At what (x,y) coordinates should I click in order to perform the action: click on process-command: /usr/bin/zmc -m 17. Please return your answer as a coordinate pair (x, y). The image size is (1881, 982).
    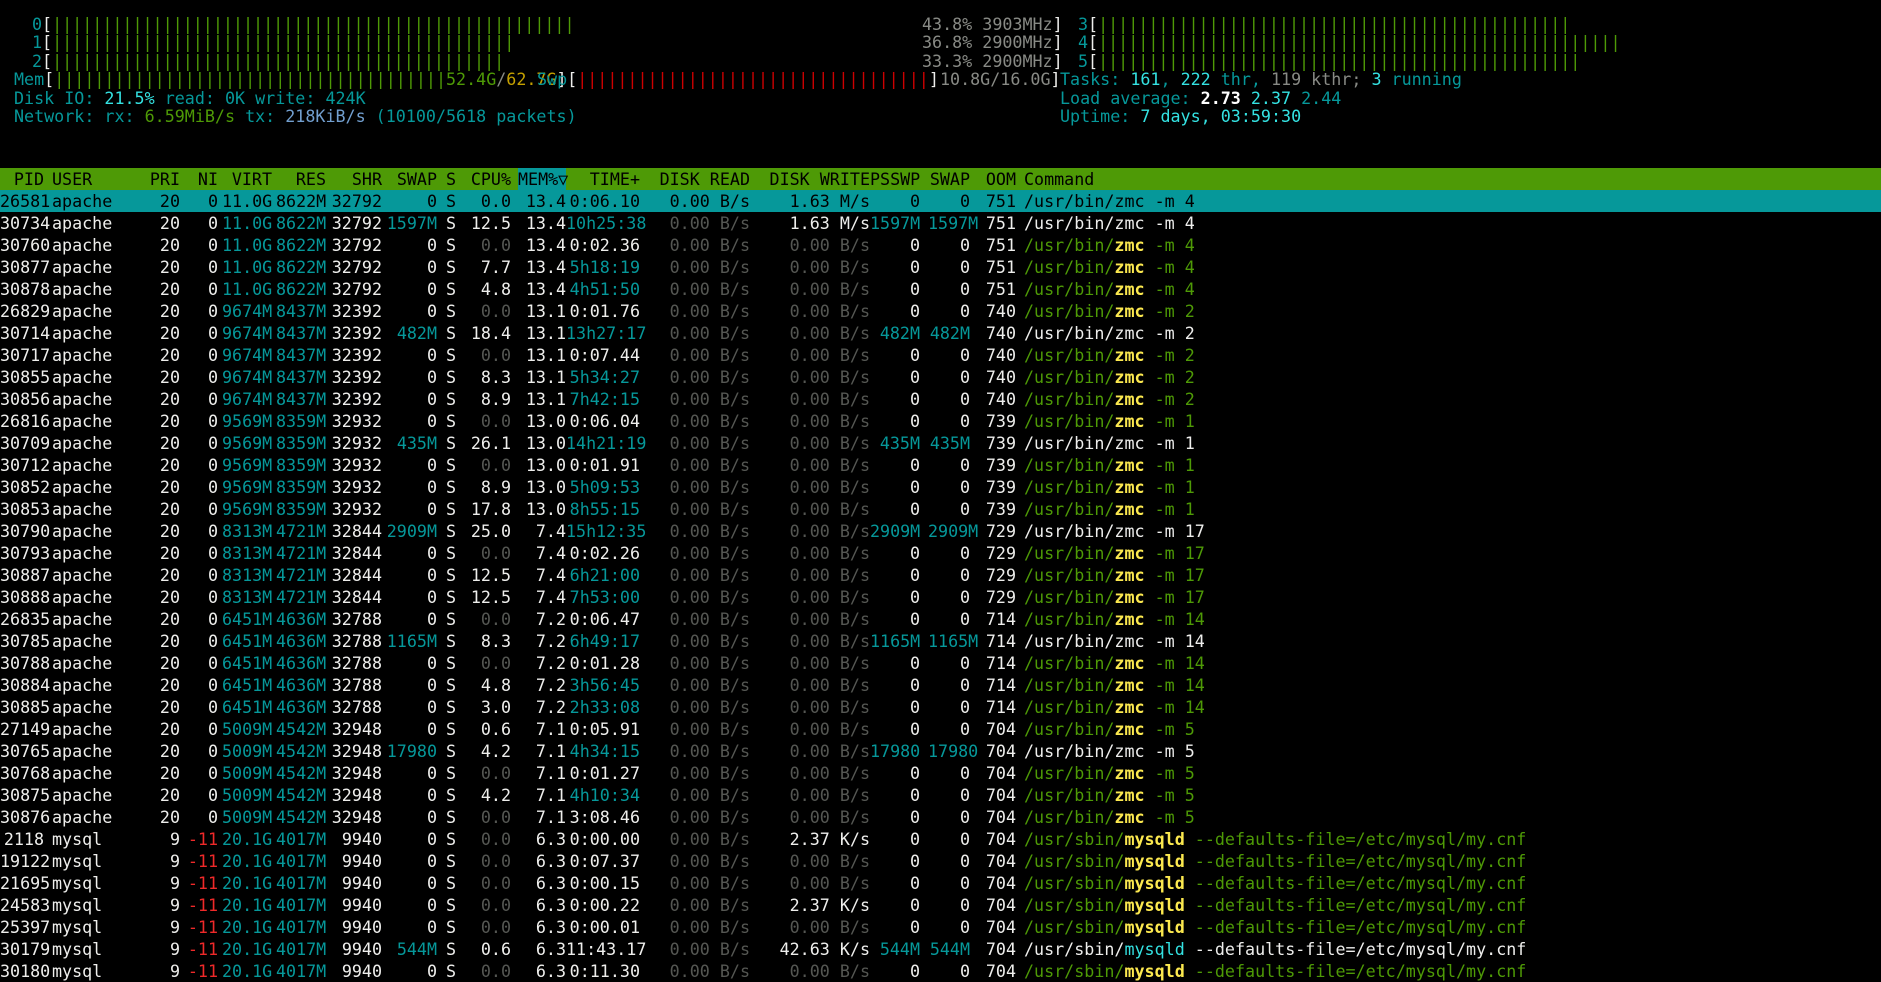
    Looking at the image, I should click on (1114, 575).